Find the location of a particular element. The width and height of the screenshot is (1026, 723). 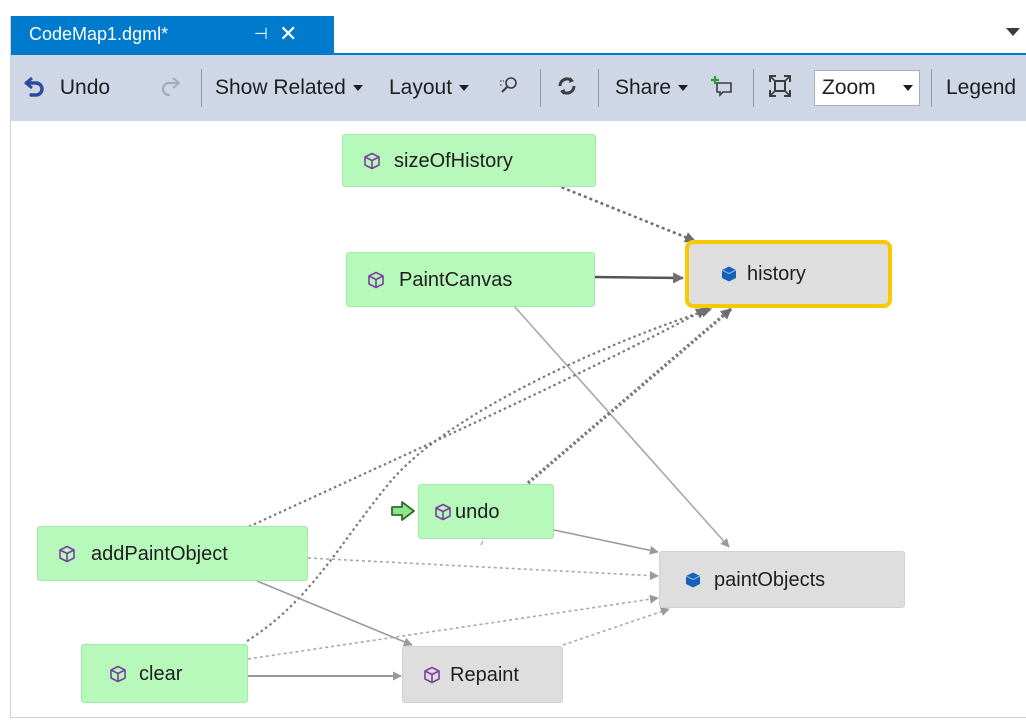

legend-label: Legend is located at coordinates (981, 87).